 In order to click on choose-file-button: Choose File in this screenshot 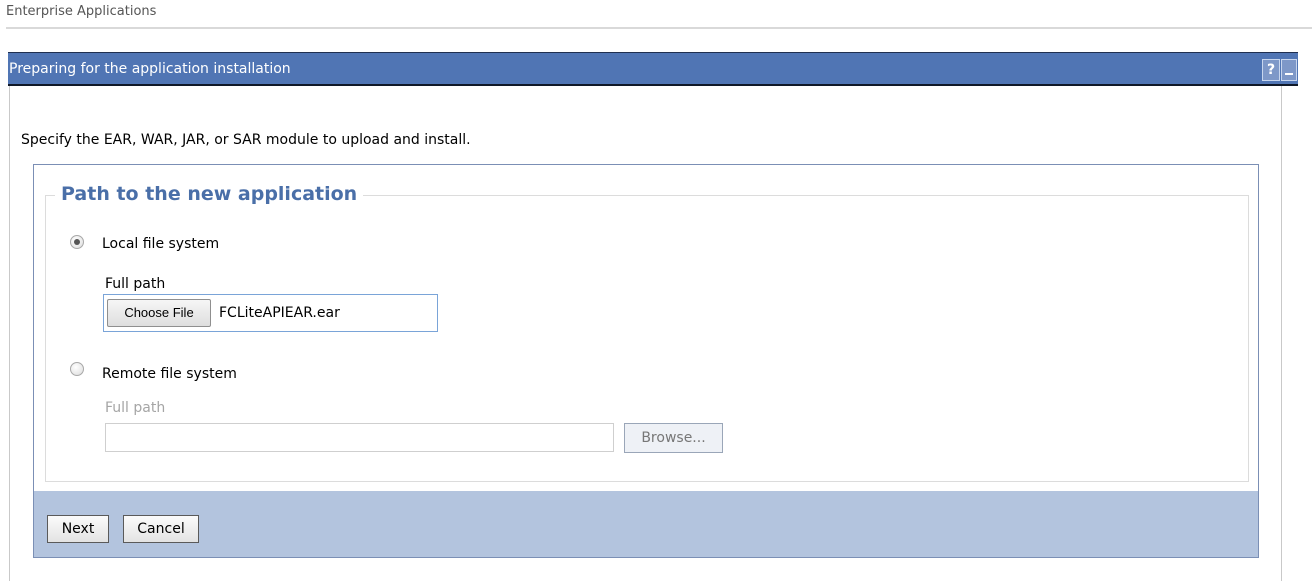, I will do `click(159, 313)`.